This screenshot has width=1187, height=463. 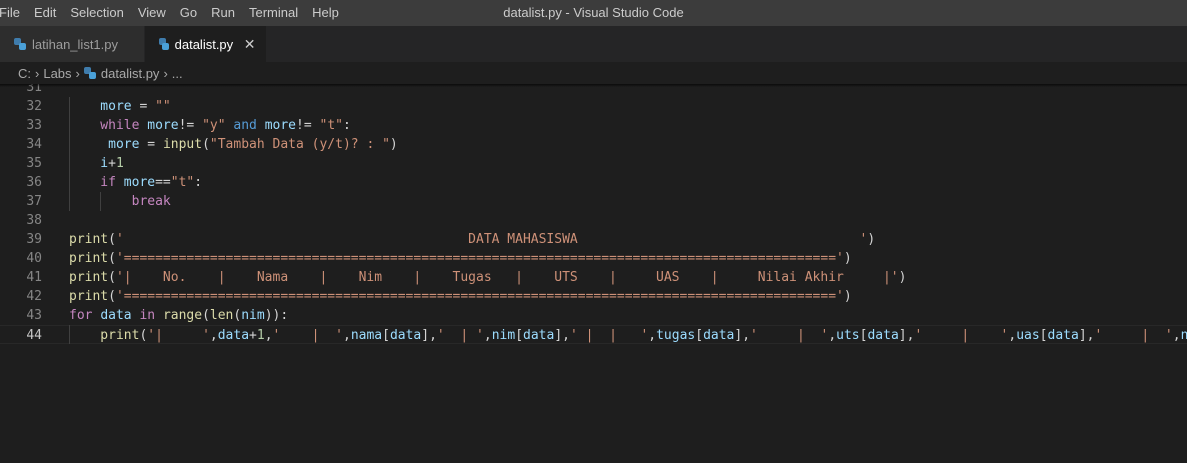 I want to click on tab-latihan-list1: latihan_list1.py, so click(x=72, y=44).